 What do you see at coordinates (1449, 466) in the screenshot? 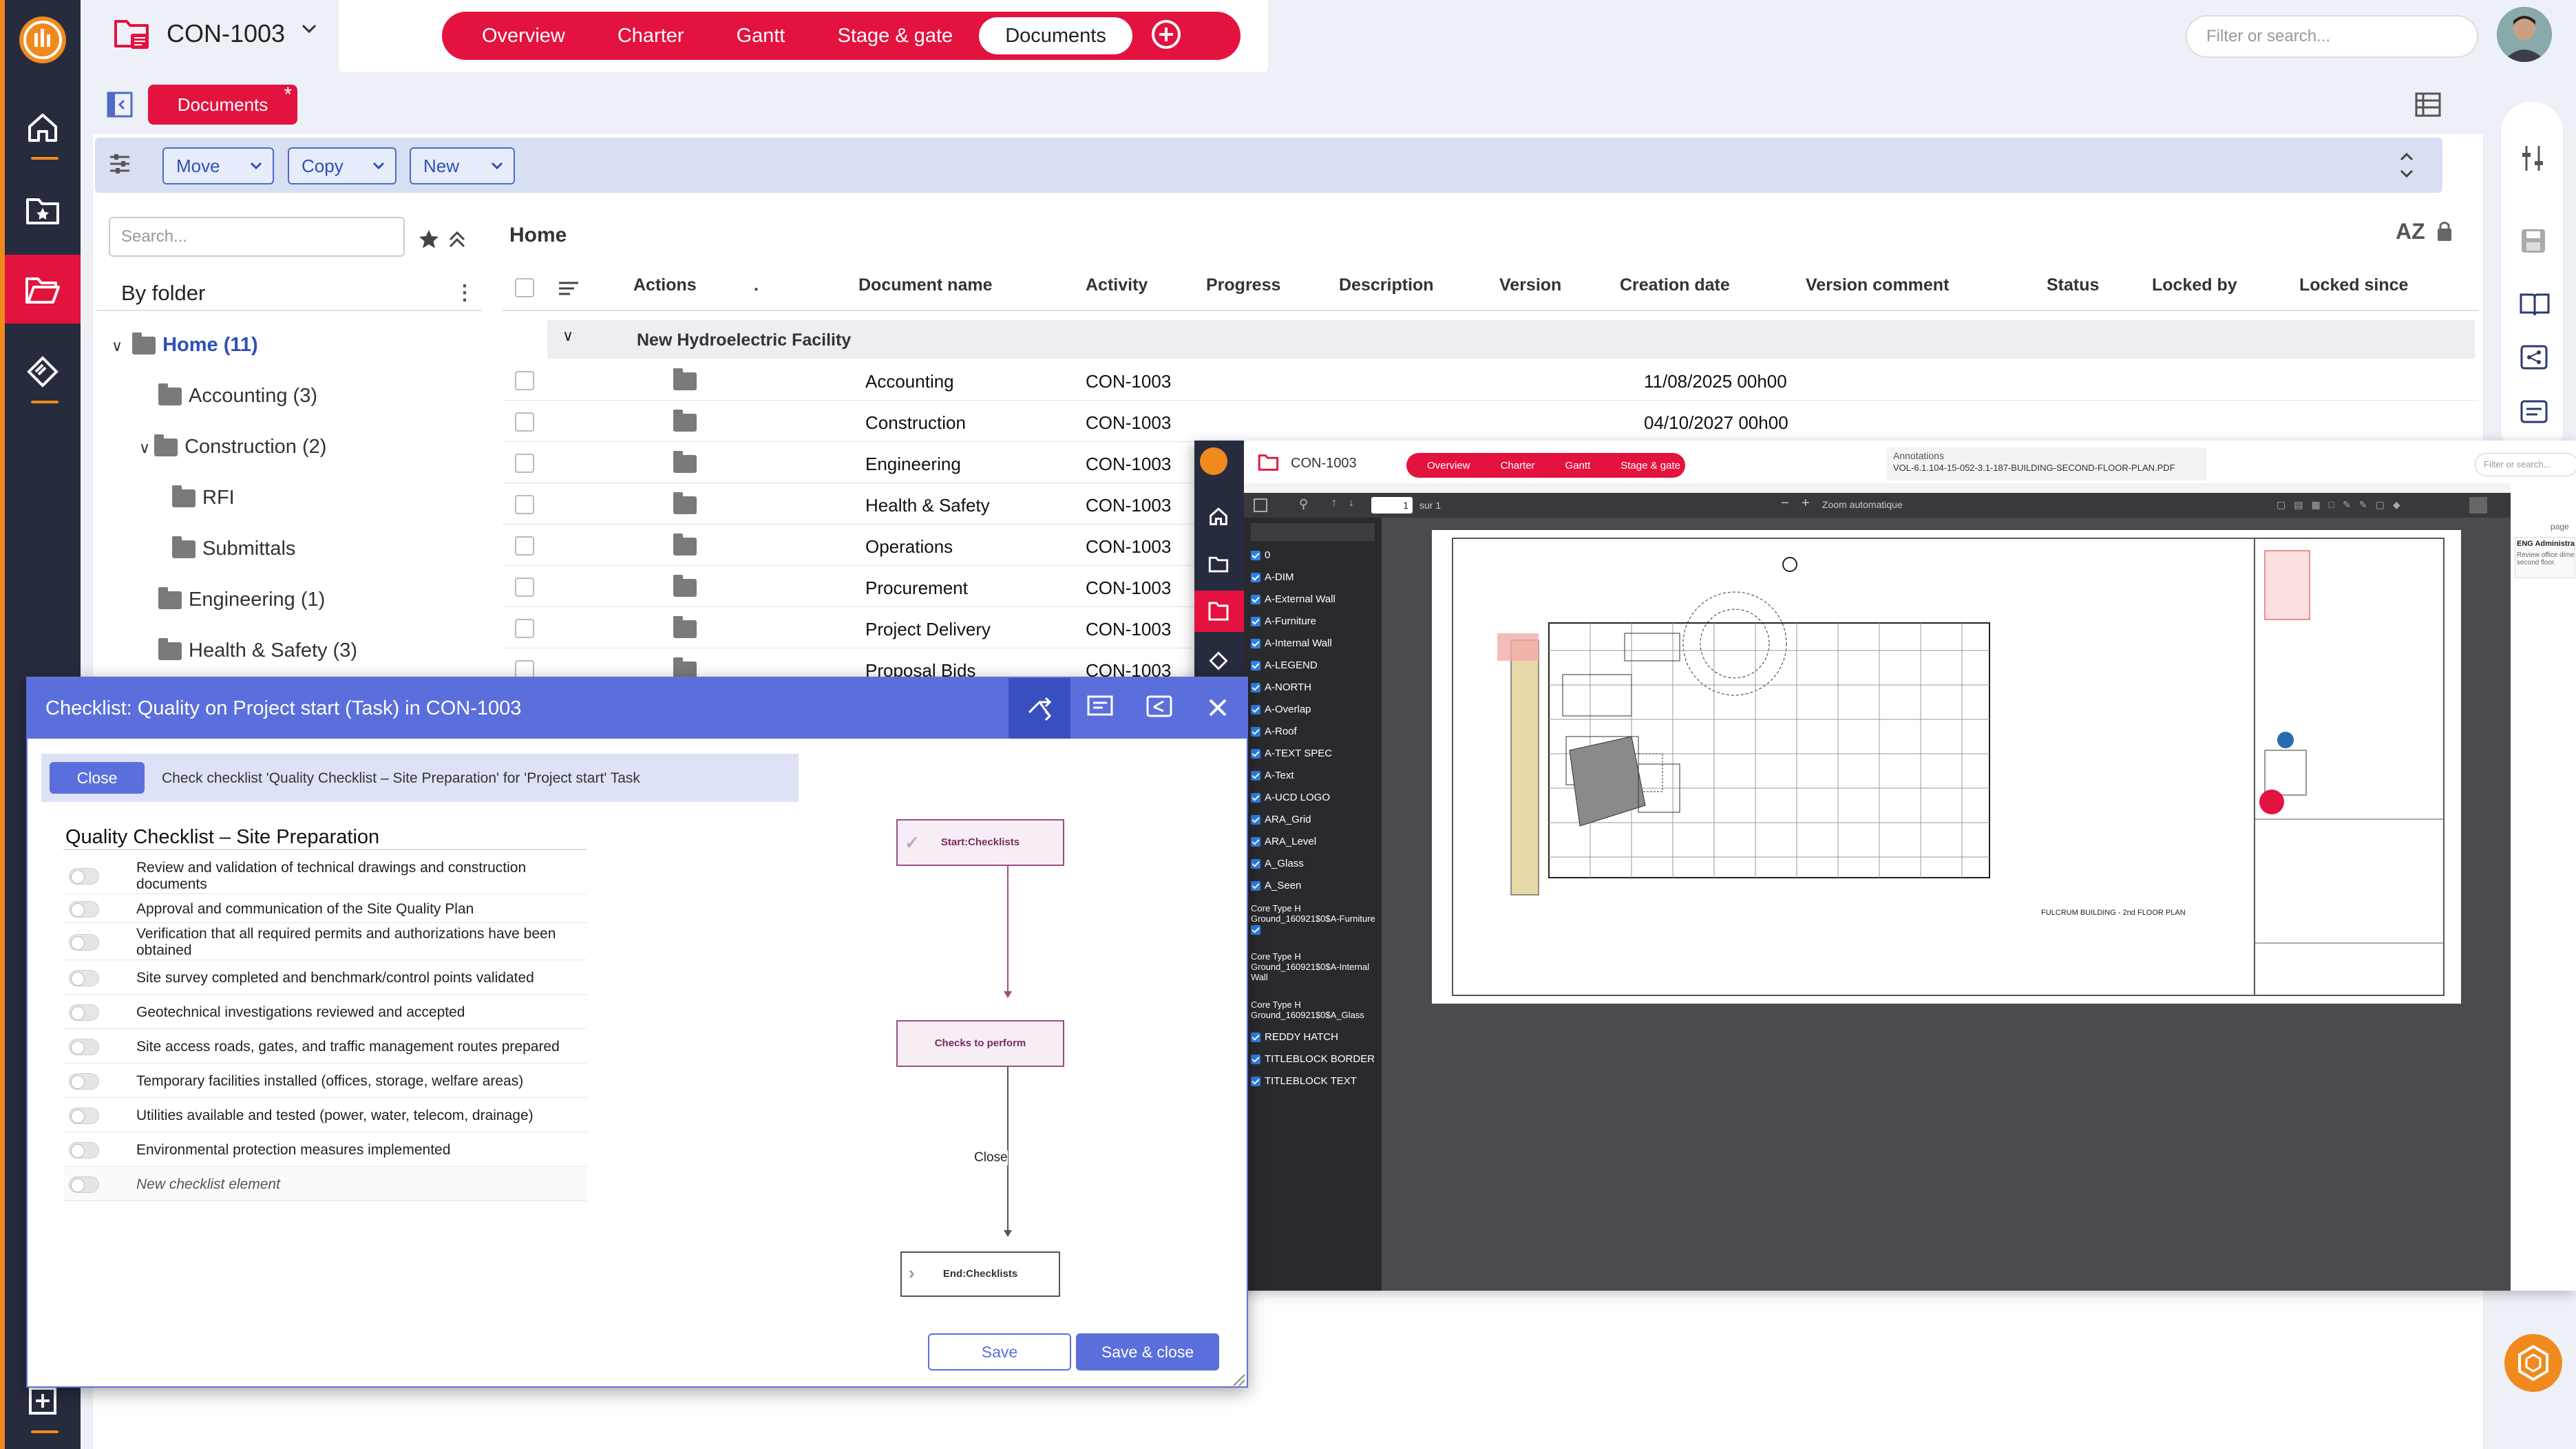
I see `preview-tab-overview: Overview` at bounding box center [1449, 466].